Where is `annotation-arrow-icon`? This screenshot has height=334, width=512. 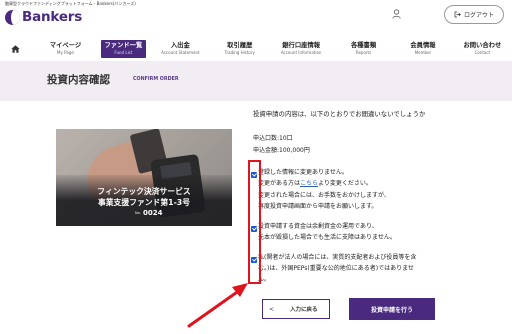
annotation-arrow-icon is located at coordinates (217, 305).